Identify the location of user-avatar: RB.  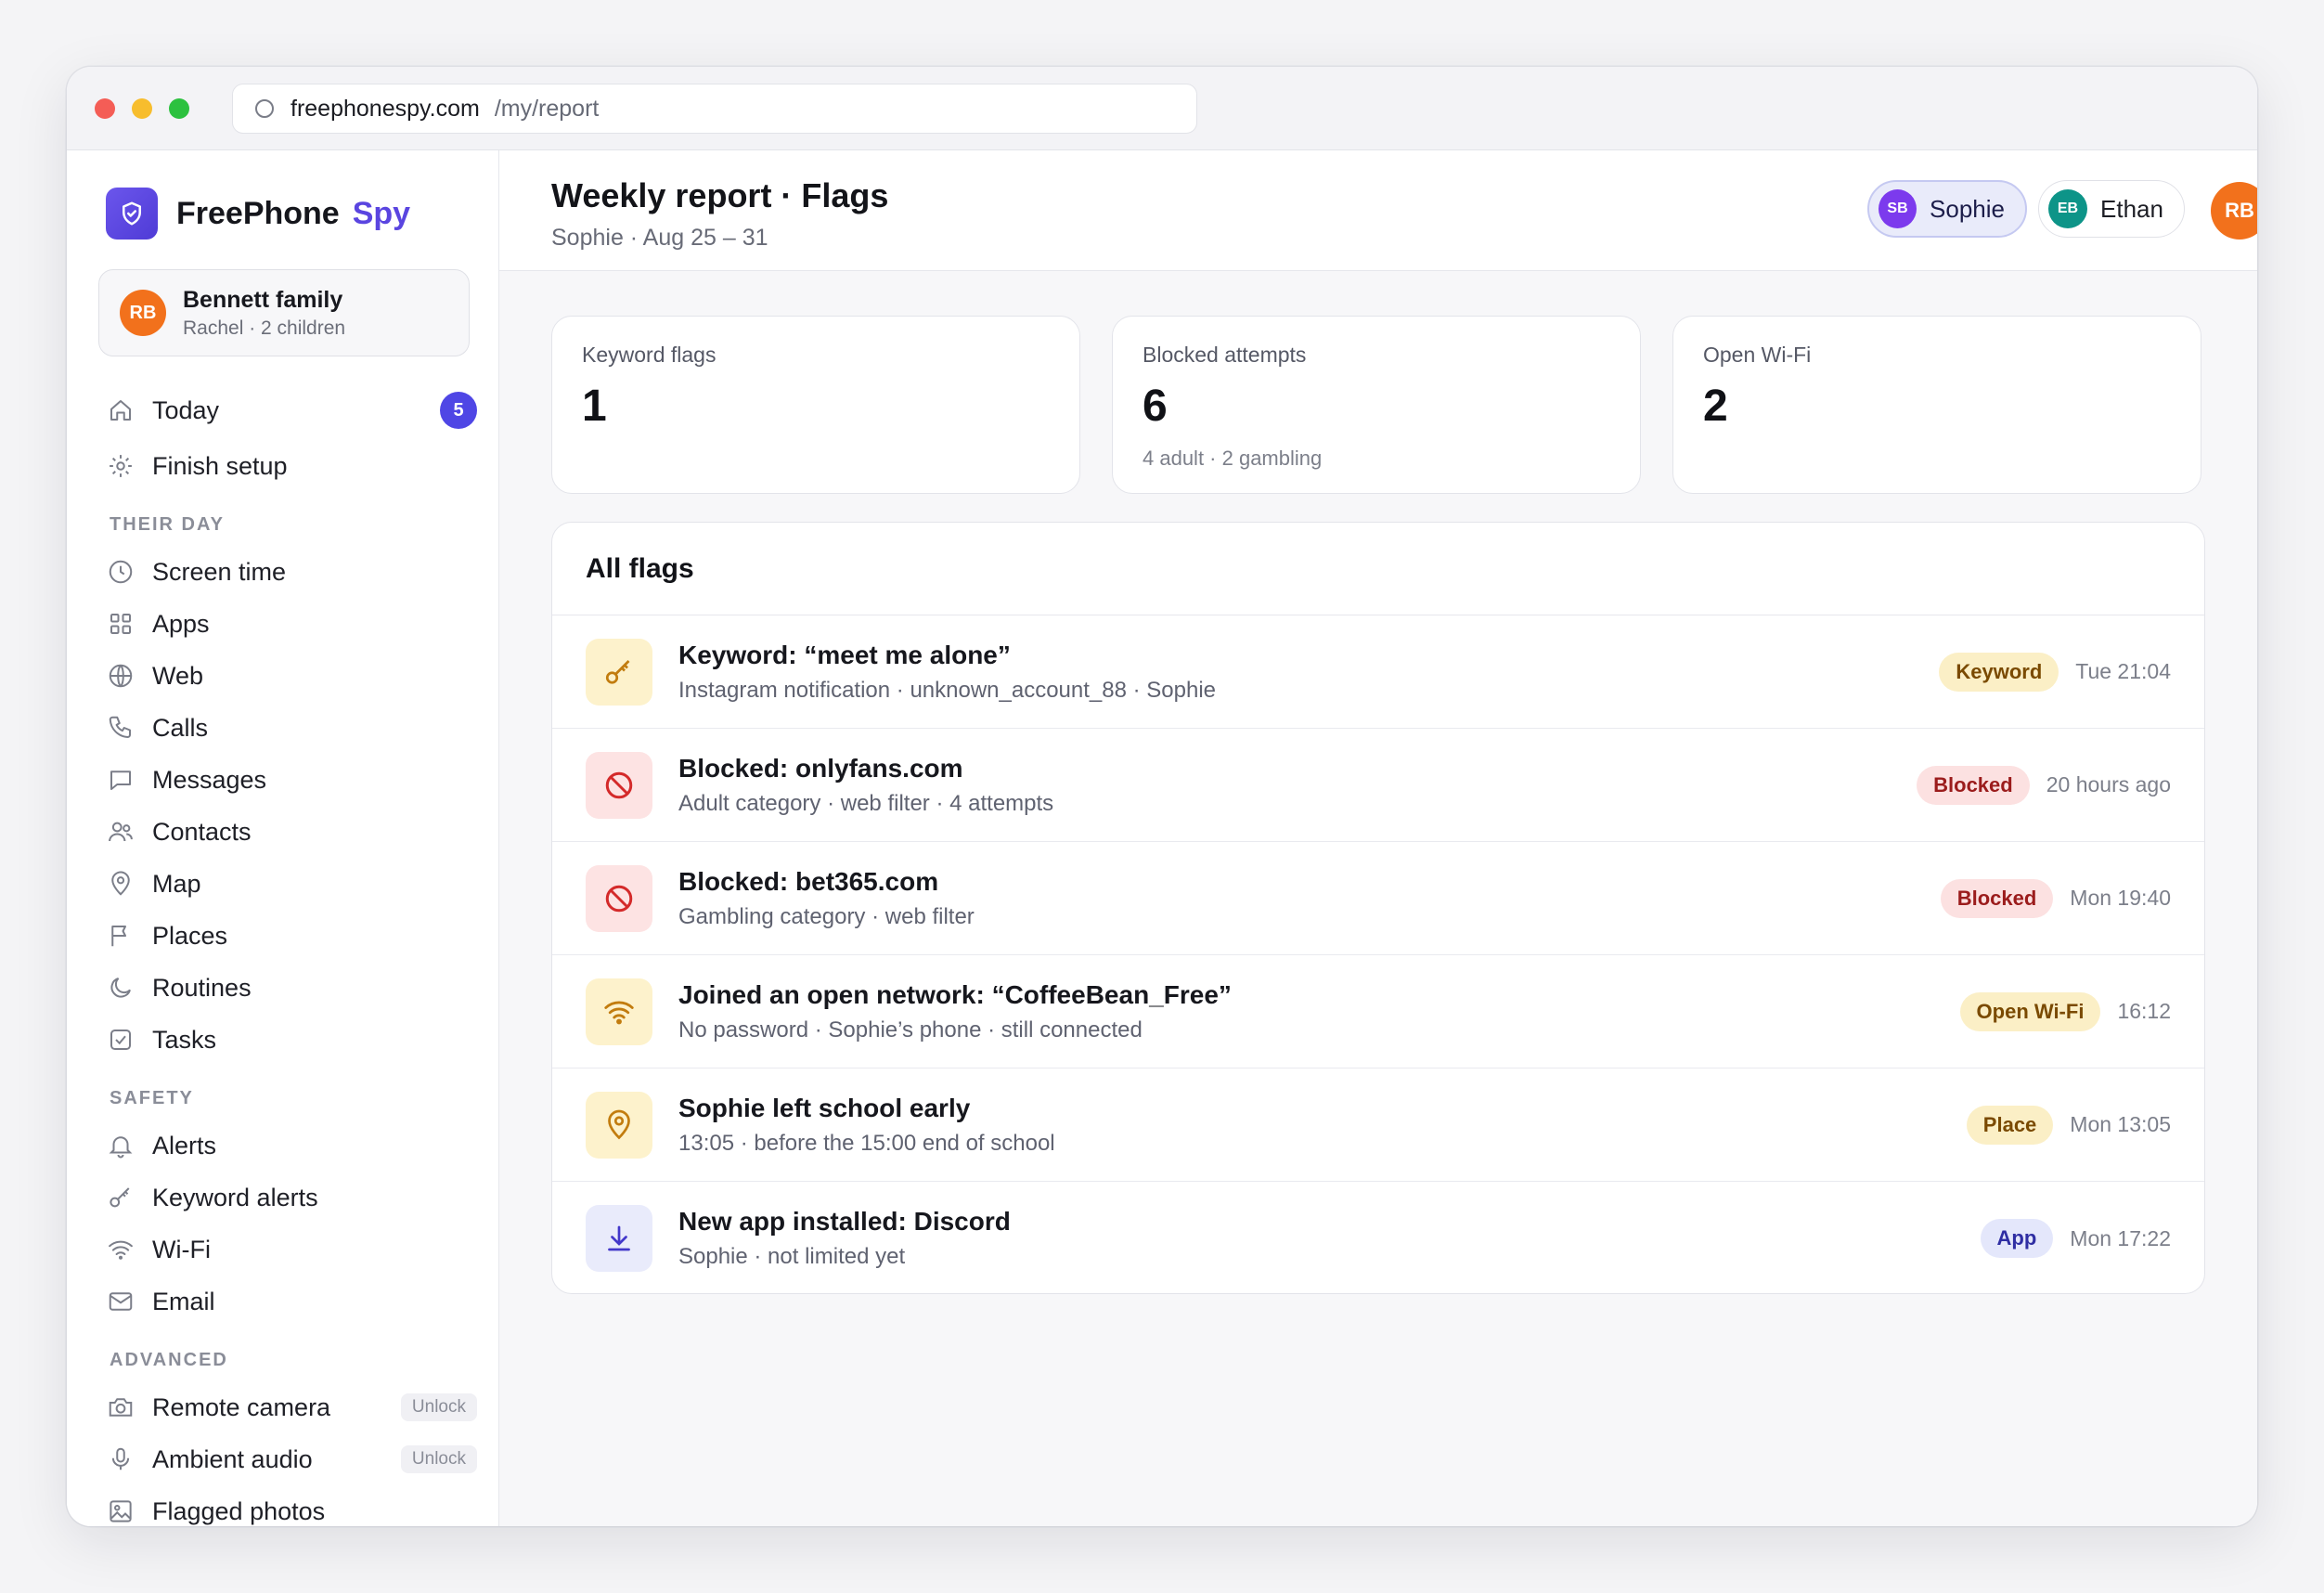
(2234, 211).